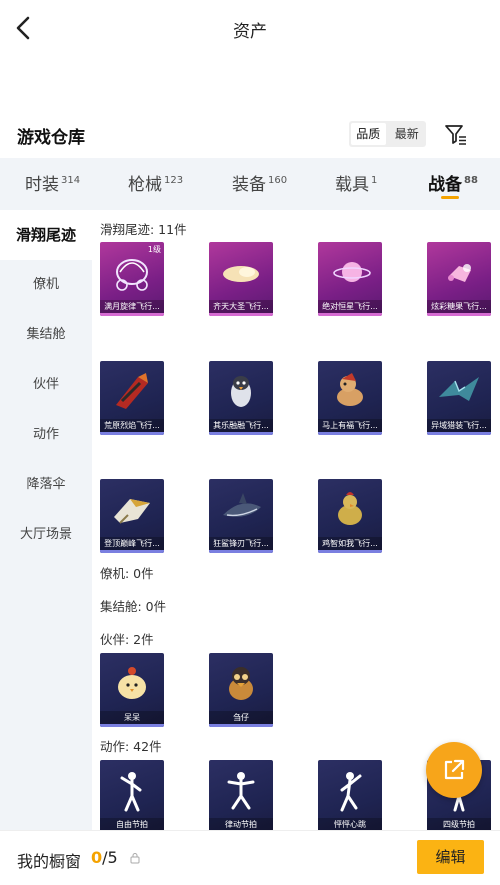  What do you see at coordinates (471, 180) in the screenshot?
I see `tab-count: 88` at bounding box center [471, 180].